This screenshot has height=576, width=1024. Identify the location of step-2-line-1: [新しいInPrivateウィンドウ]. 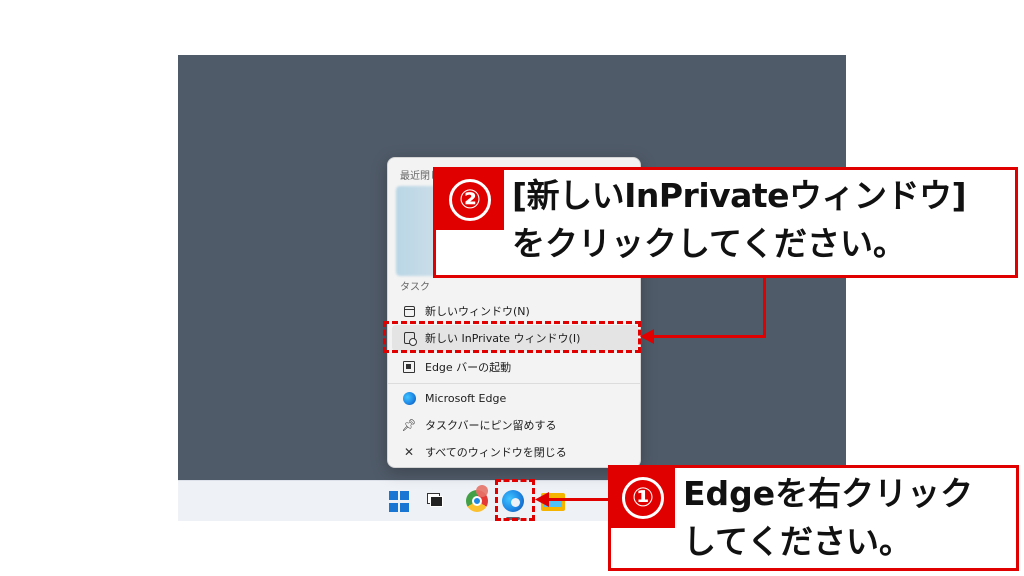
(739, 195).